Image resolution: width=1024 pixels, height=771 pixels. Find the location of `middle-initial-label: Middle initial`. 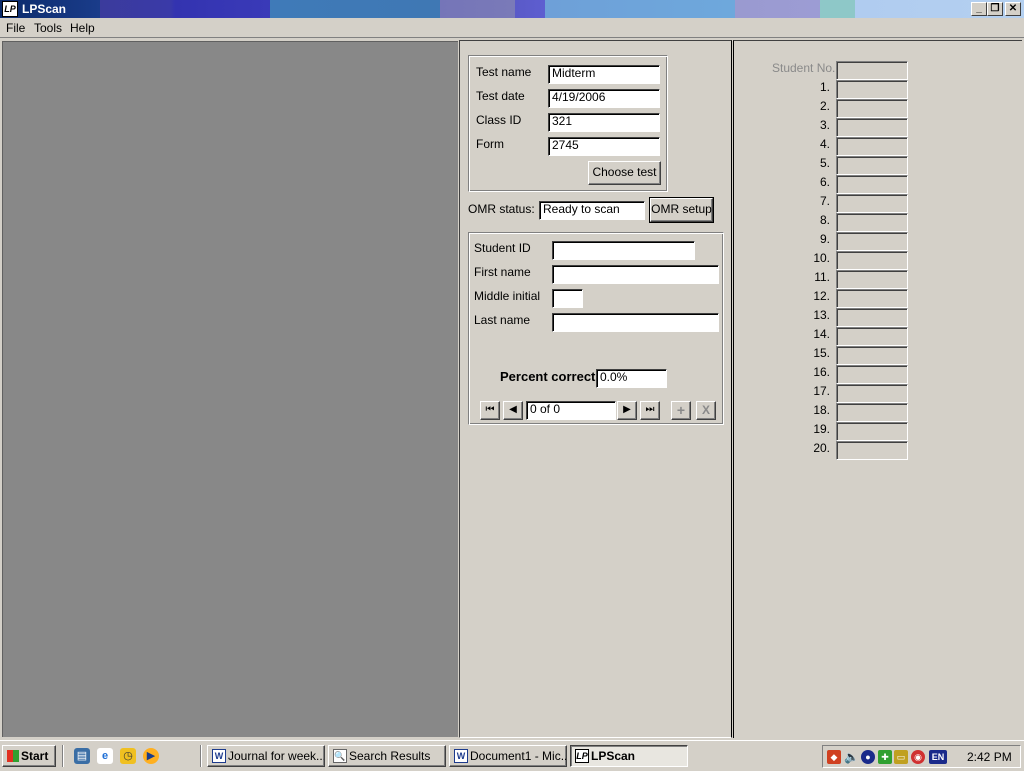

middle-initial-label: Middle initial is located at coordinates (507, 296).